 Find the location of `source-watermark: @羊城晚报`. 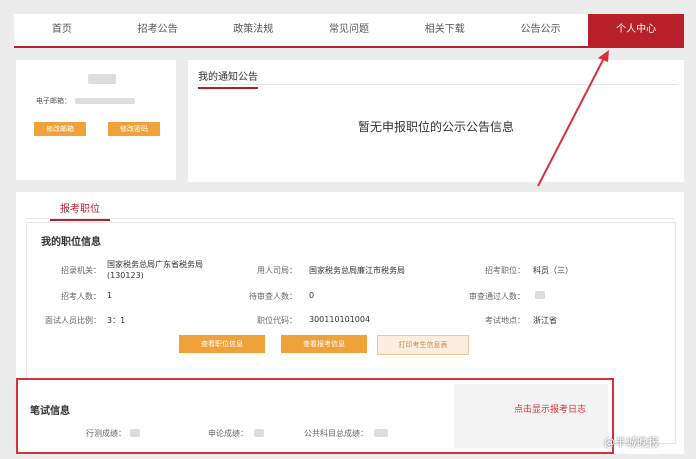

source-watermark: @羊城晚报 is located at coordinates (631, 442).